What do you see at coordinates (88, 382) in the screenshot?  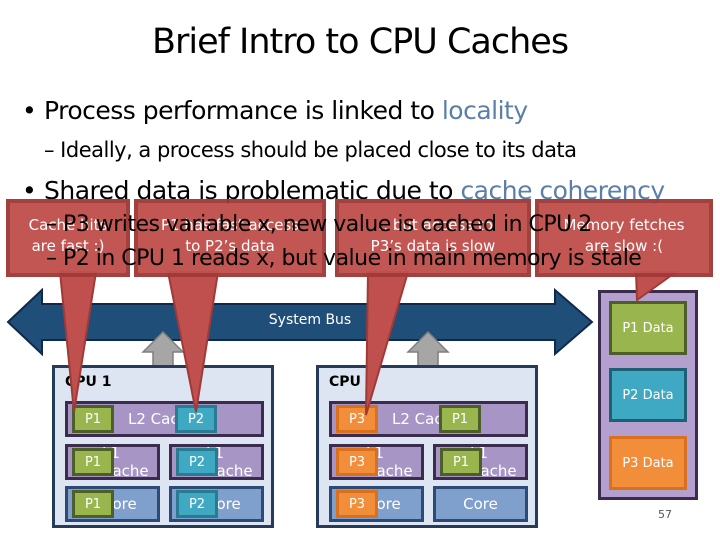 I see `cpu-label: CPU 1` at bounding box center [88, 382].